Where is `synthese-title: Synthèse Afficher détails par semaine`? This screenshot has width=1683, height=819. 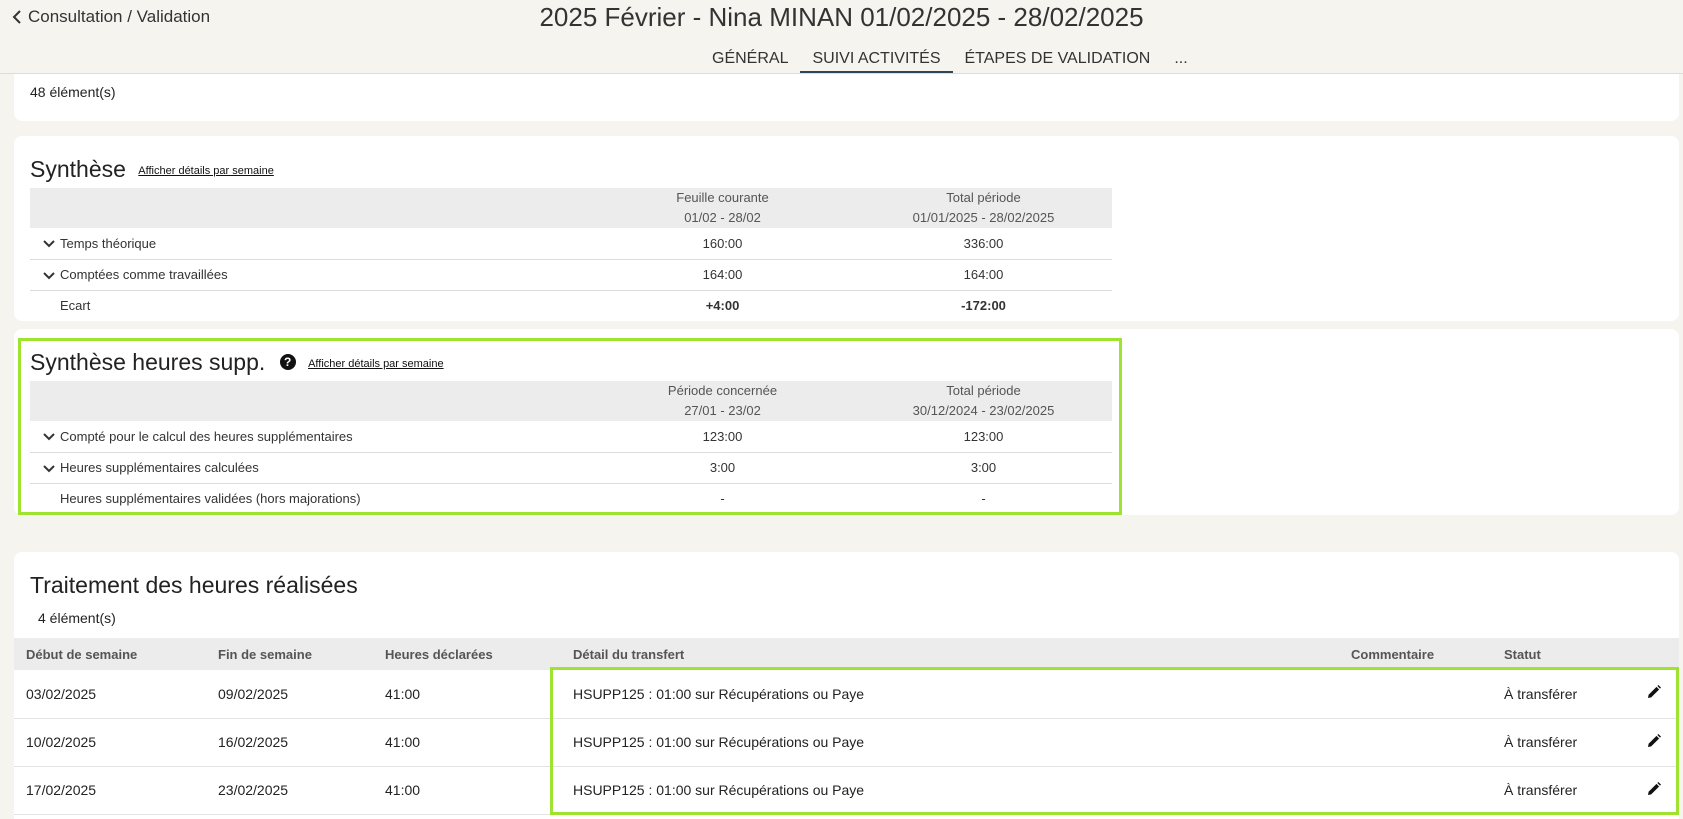 synthese-title: Synthèse Afficher détails par semaine is located at coordinates (152, 169).